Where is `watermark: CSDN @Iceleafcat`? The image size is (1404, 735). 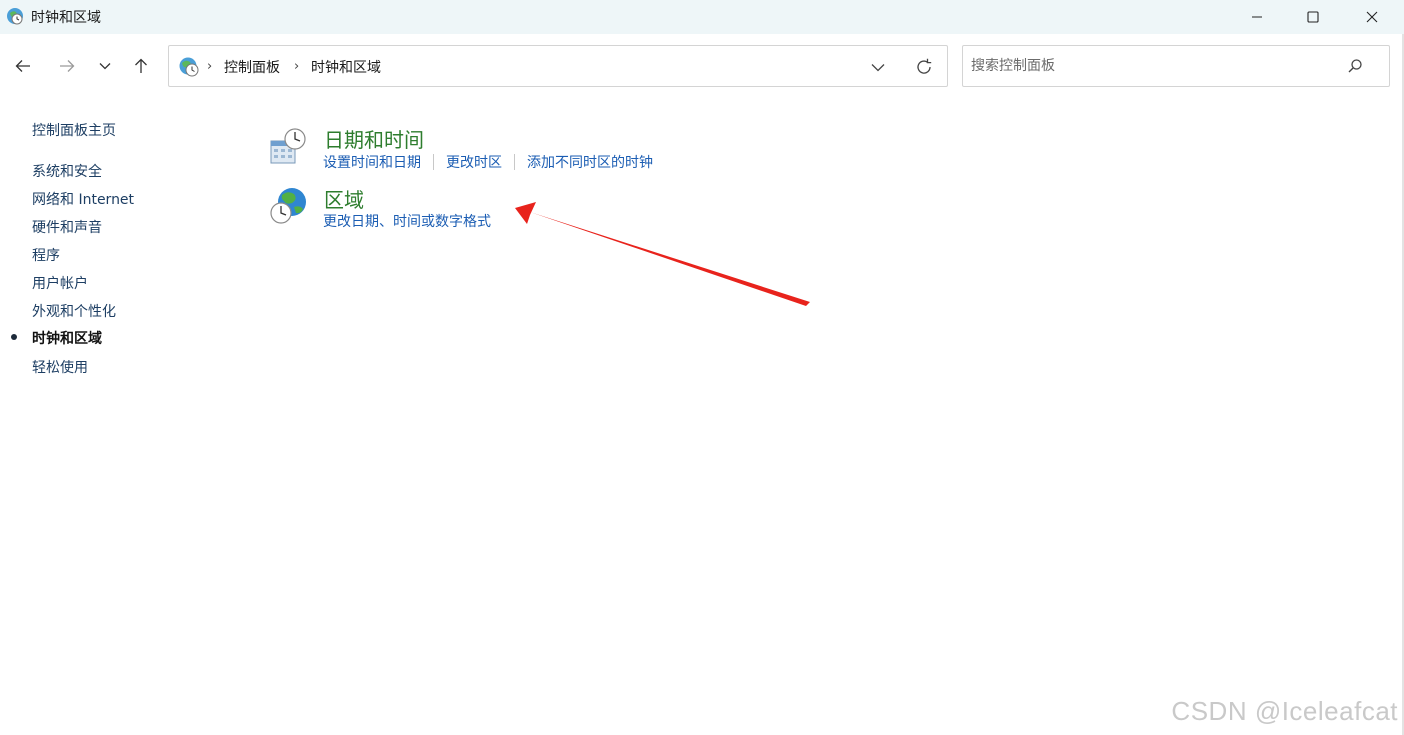 watermark: CSDN @Iceleafcat is located at coordinates (1284, 711).